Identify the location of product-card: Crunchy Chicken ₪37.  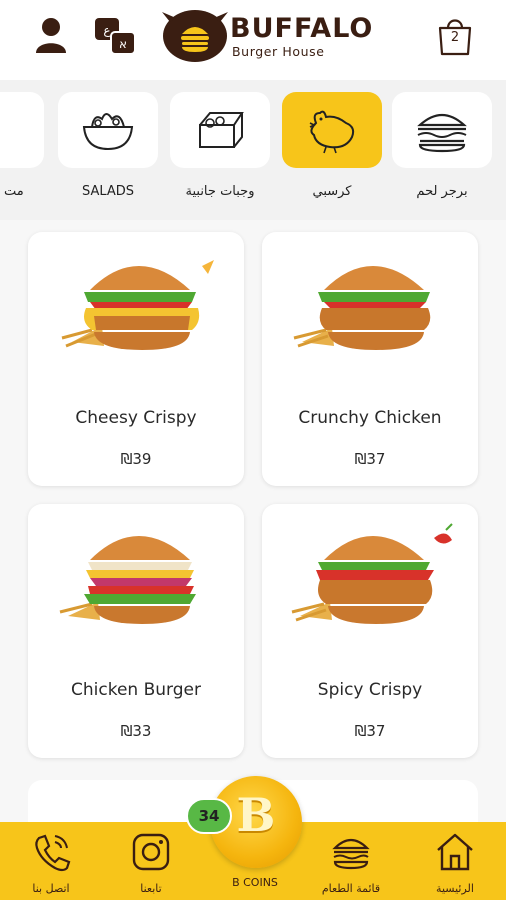
(370, 359).